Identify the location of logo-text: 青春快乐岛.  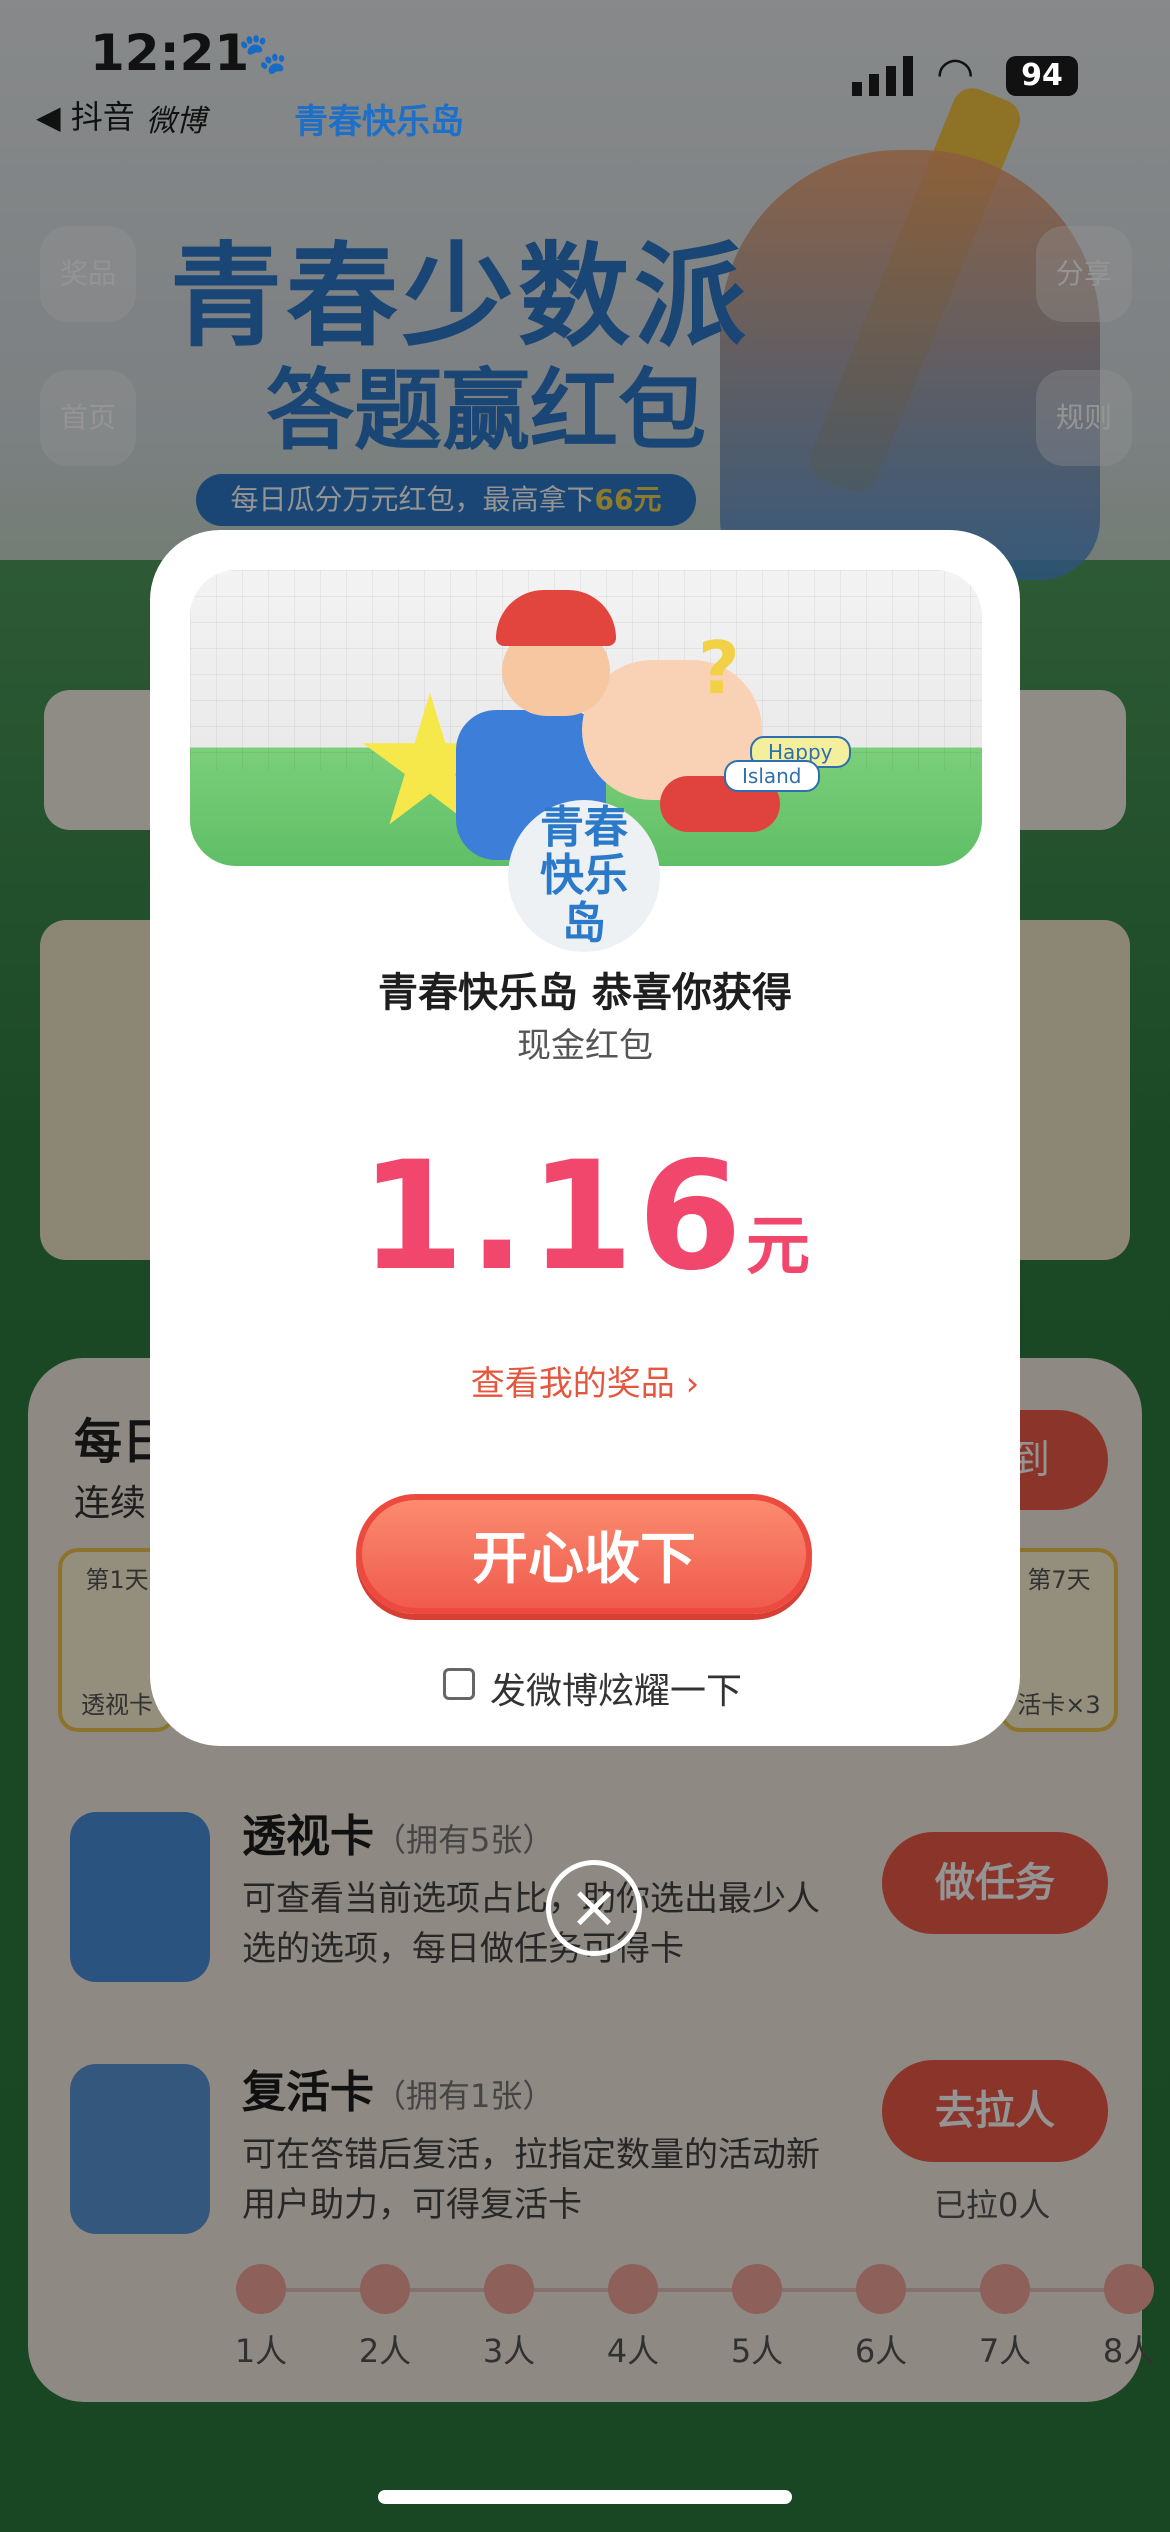
(584, 875).